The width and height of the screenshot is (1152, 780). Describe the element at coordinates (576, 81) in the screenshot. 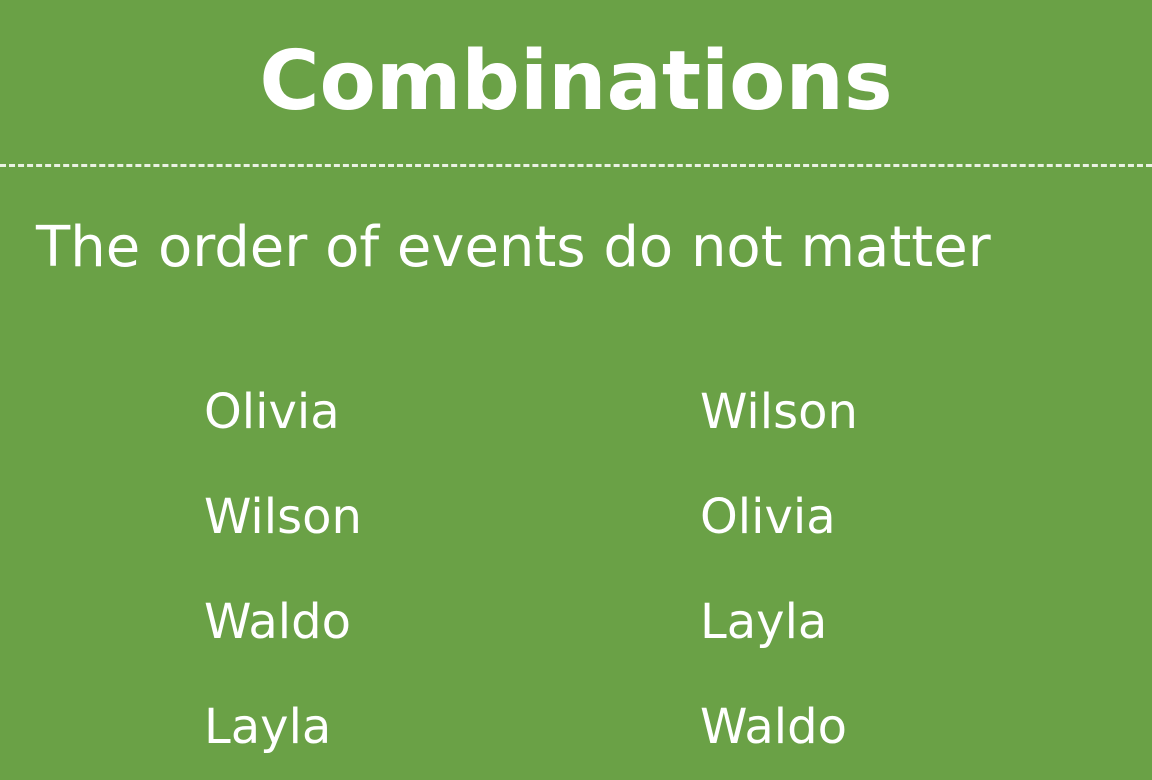

I see `slide-title: Combinations` at that location.